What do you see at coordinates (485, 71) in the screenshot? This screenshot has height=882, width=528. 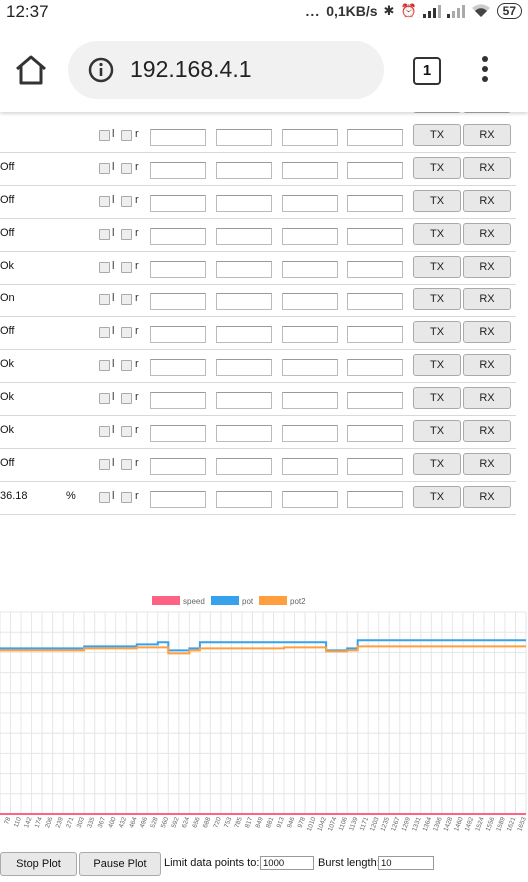 I see `more-menu-icon` at bounding box center [485, 71].